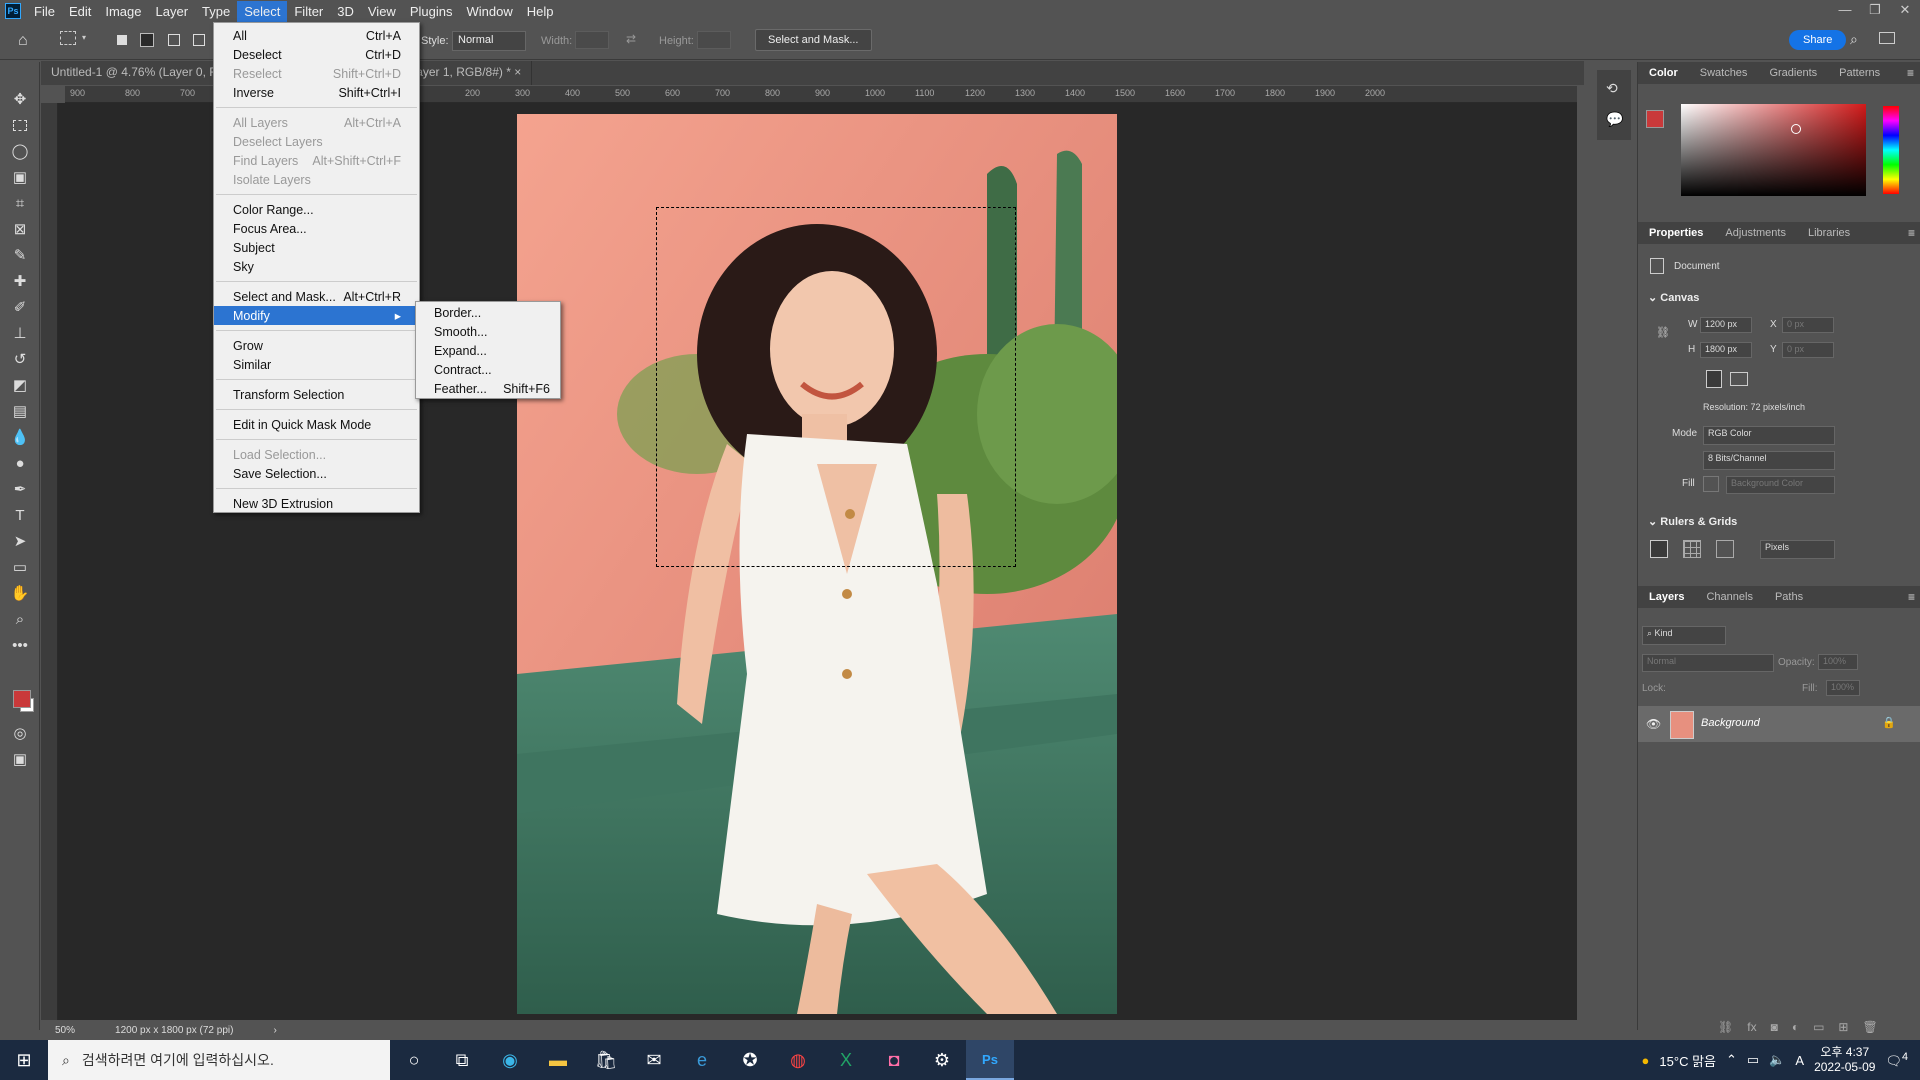 The height and width of the screenshot is (1080, 1920). I want to click on panel-tab-paths: Paths, so click(1789, 597).